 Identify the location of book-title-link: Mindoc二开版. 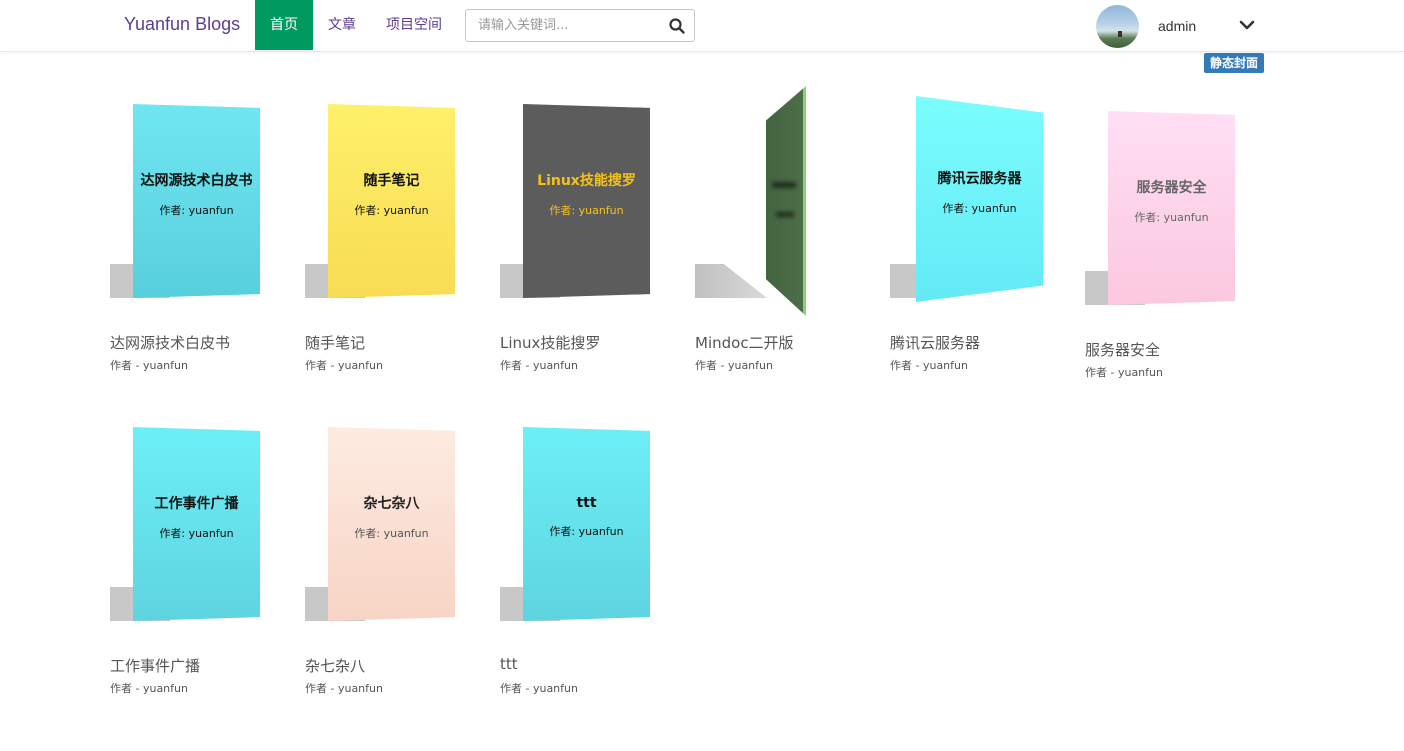
(744, 342).